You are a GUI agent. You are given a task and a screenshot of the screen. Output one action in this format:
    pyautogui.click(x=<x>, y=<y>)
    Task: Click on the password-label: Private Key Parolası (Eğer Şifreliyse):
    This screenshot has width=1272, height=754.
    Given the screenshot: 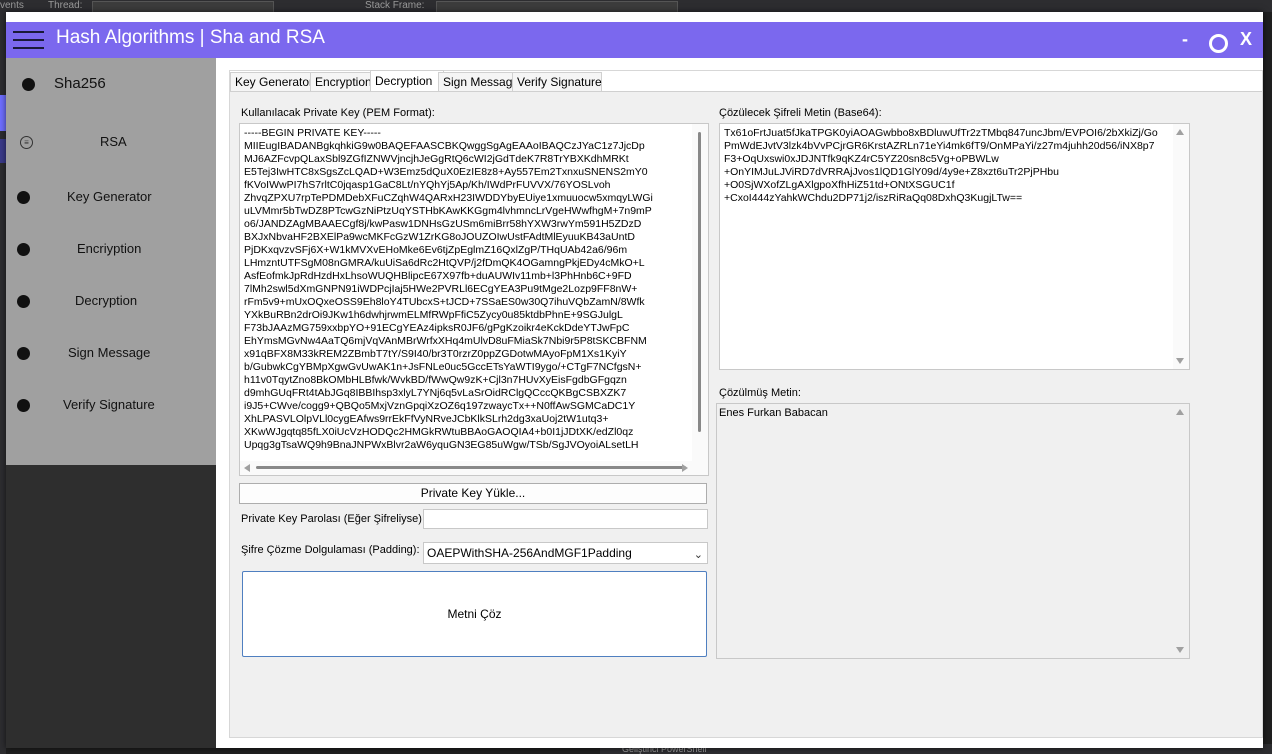 What is the action you would take?
    pyautogui.click(x=333, y=519)
    